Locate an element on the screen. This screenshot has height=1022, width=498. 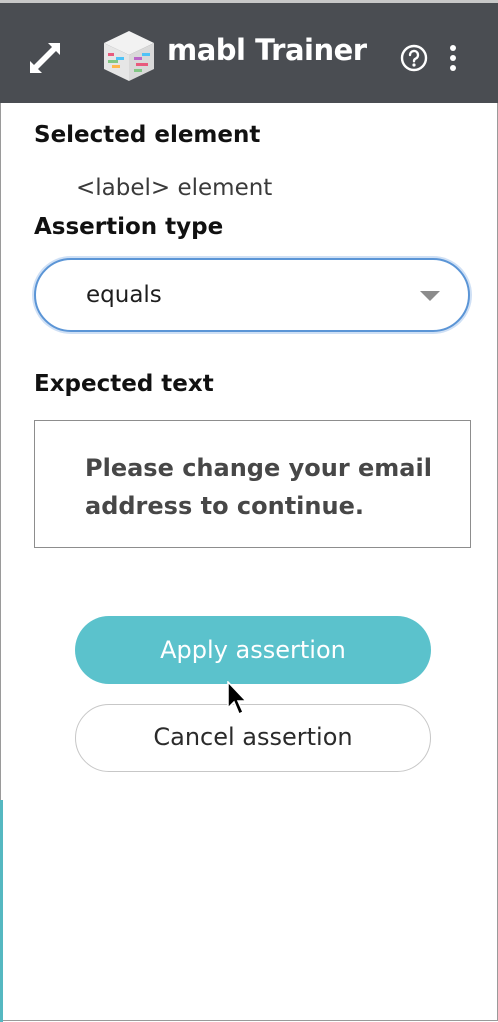
selected-element-heading: Selected element is located at coordinates (147, 135).